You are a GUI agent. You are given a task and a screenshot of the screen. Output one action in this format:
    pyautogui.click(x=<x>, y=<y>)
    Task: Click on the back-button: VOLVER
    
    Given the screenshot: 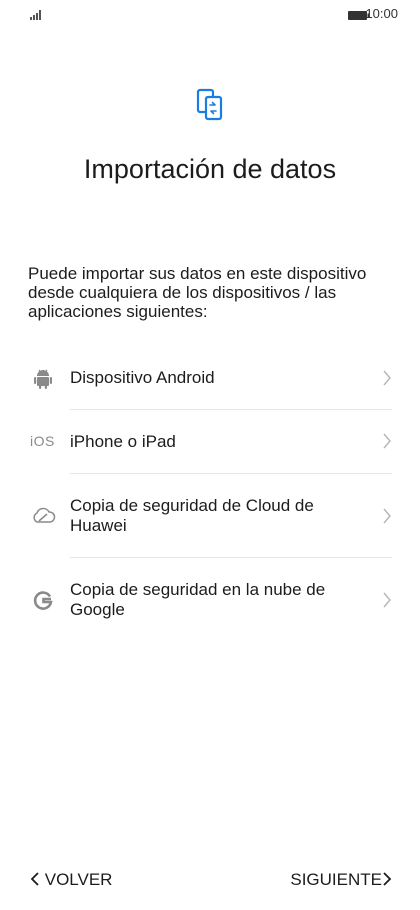 What is the action you would take?
    pyautogui.click(x=71, y=880)
    